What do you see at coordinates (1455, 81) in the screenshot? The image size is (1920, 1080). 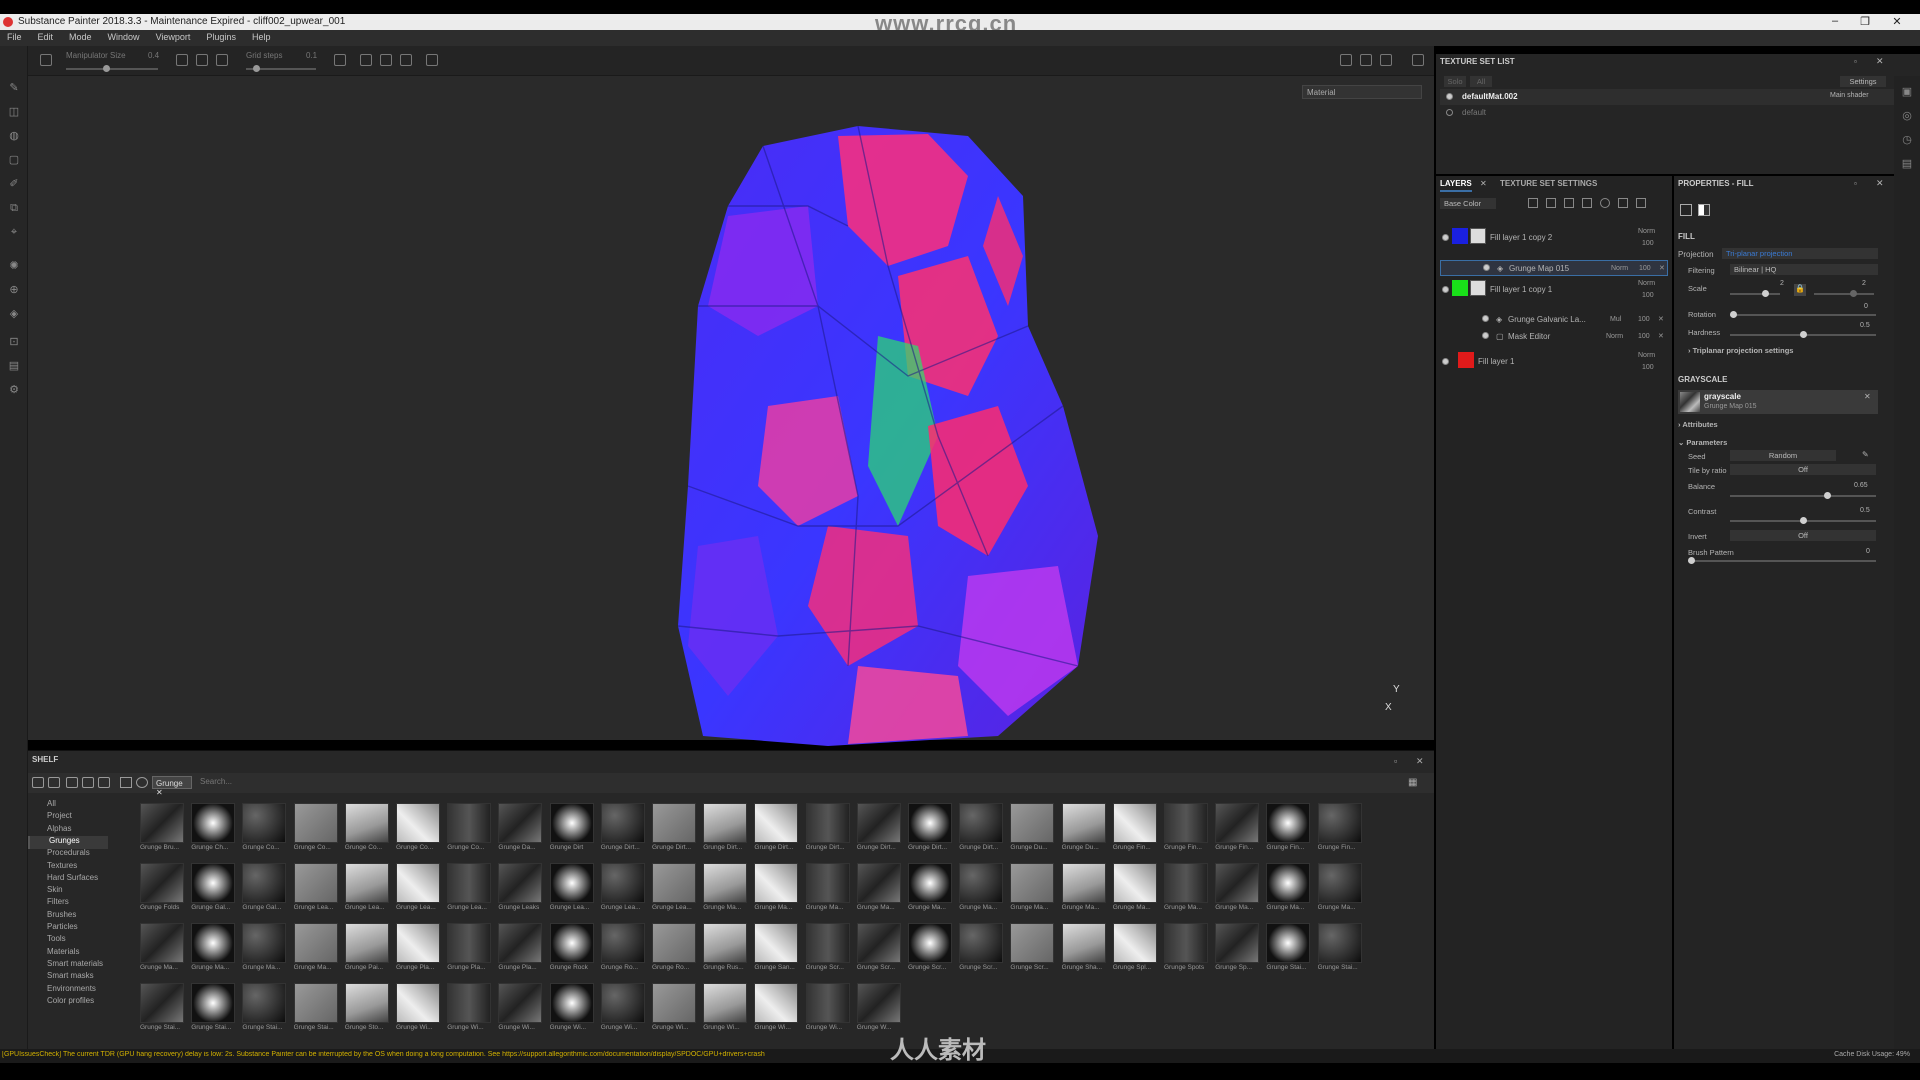 I see `solo-button: Solo` at bounding box center [1455, 81].